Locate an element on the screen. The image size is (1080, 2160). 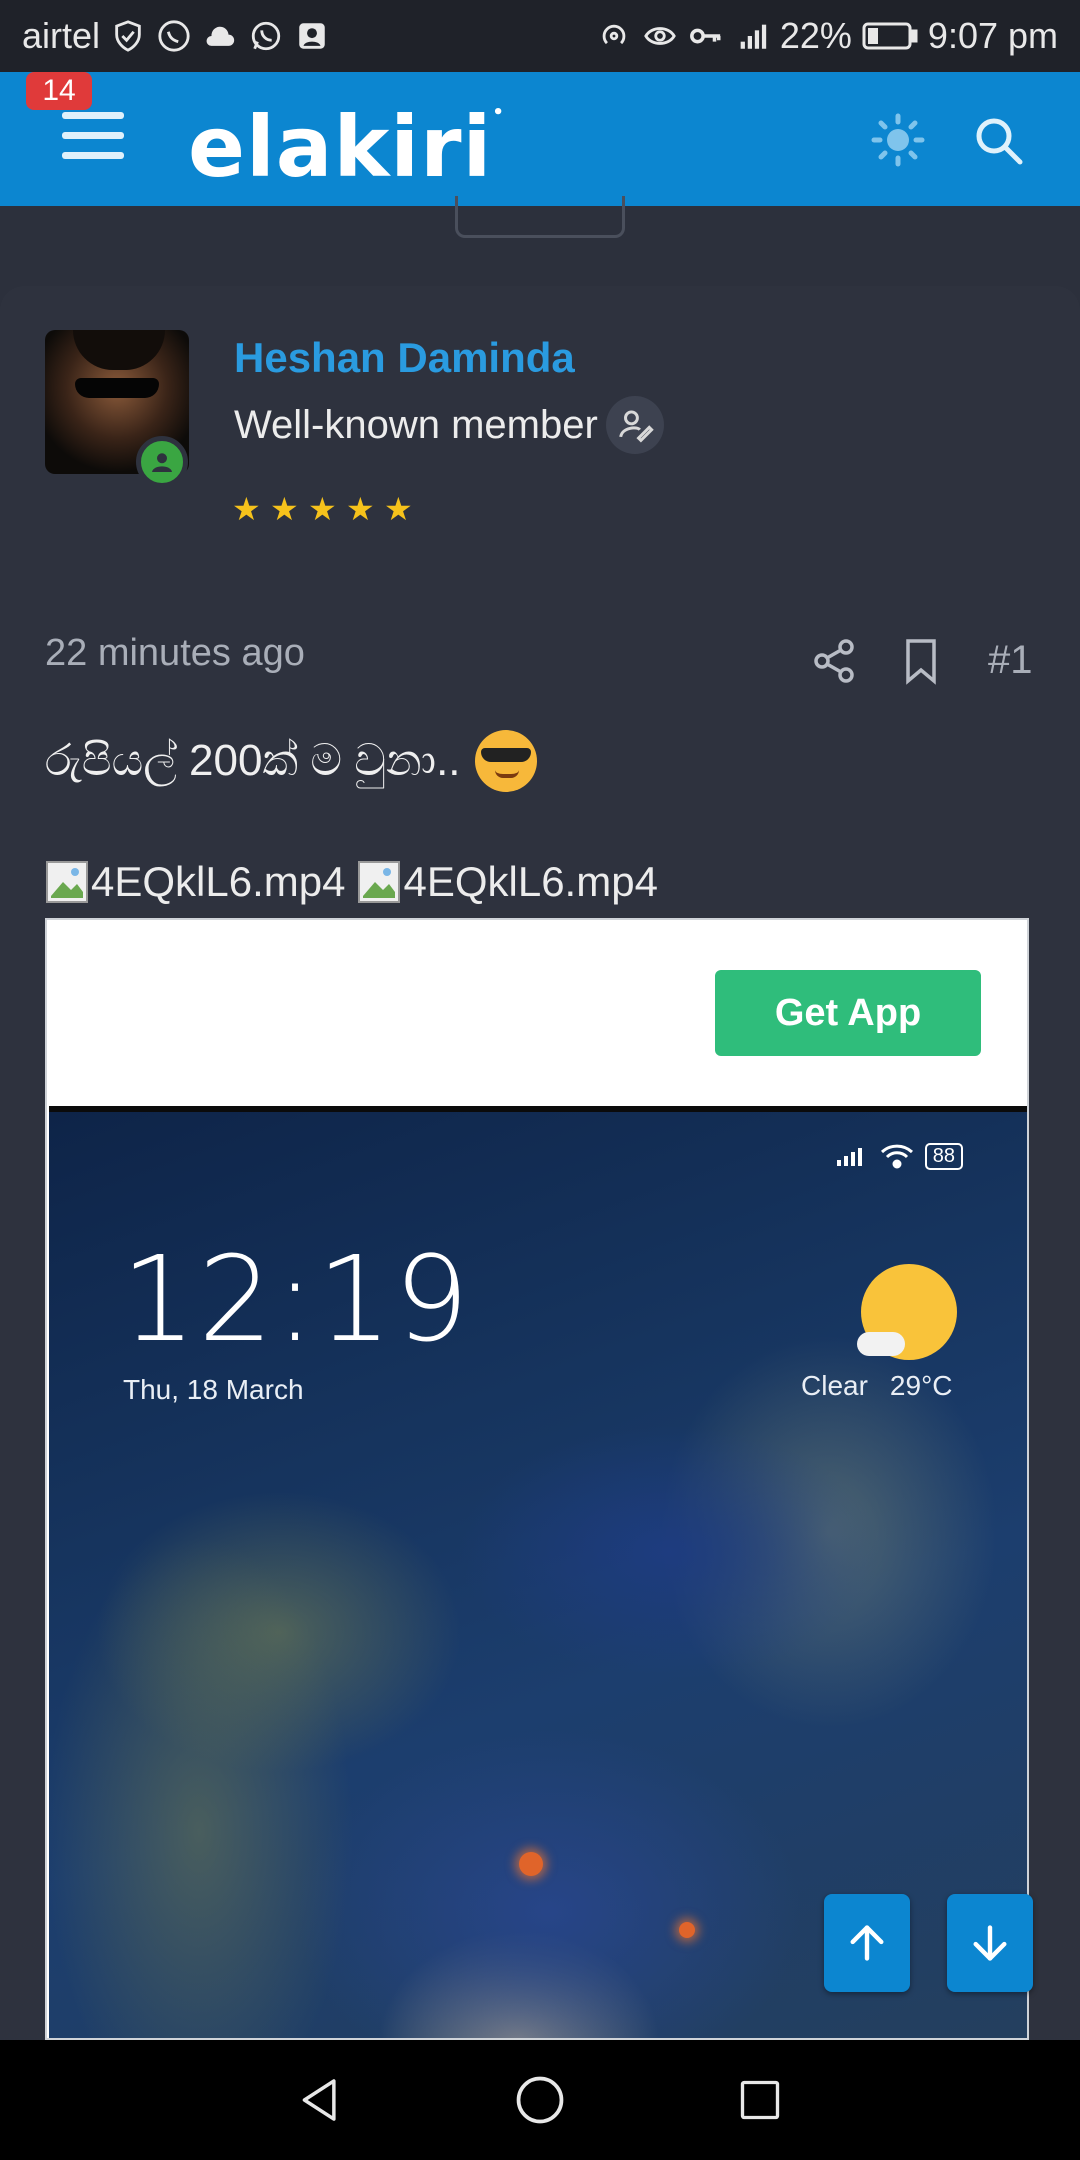
bookmark-button is located at coordinates (921, 661).